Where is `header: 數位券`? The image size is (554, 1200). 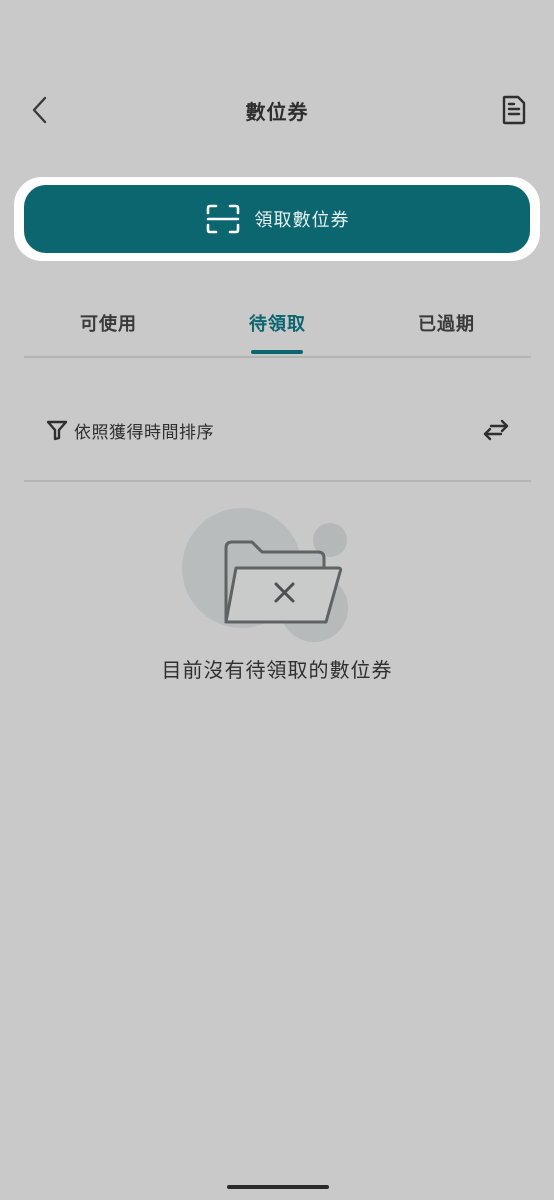
header: 數位券 is located at coordinates (277, 110).